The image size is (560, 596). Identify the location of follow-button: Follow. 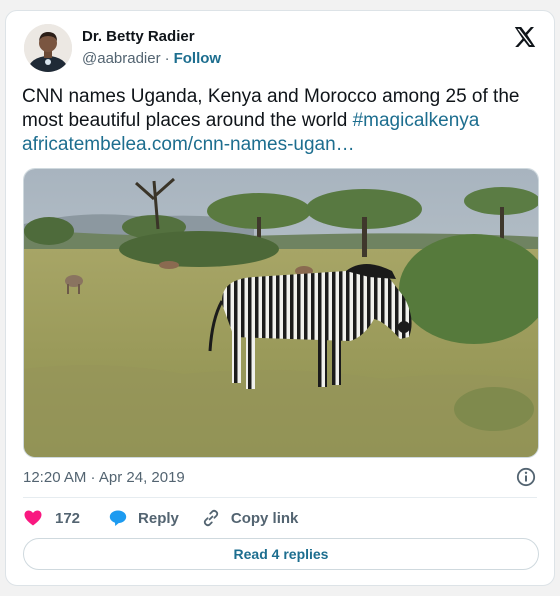
(198, 58).